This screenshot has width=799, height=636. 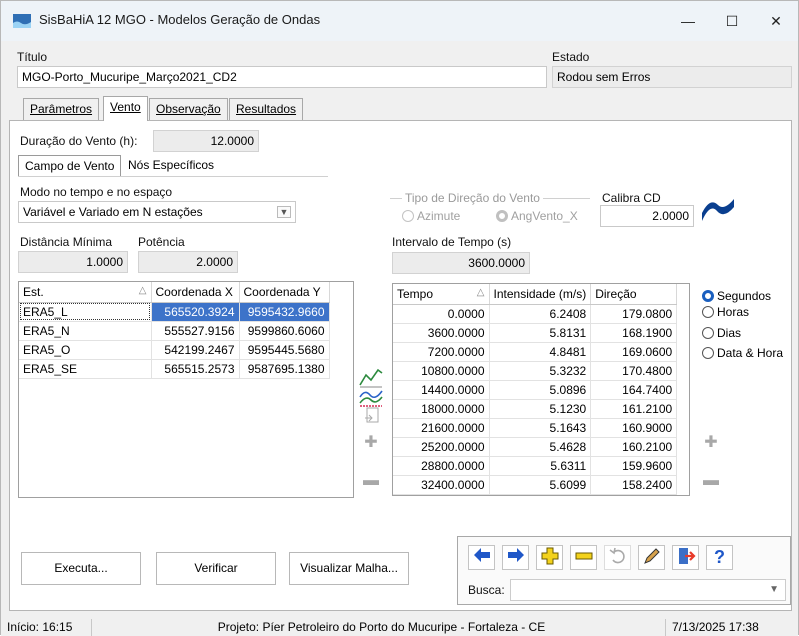 I want to click on remove-icon, so click(x=583, y=557).